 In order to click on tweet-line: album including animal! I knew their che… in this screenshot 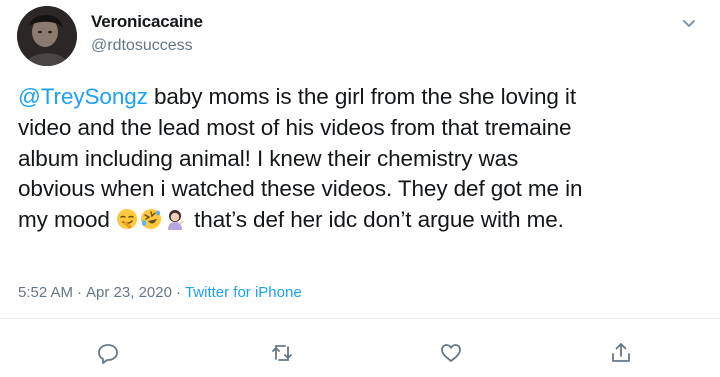, I will do `click(268, 158)`.